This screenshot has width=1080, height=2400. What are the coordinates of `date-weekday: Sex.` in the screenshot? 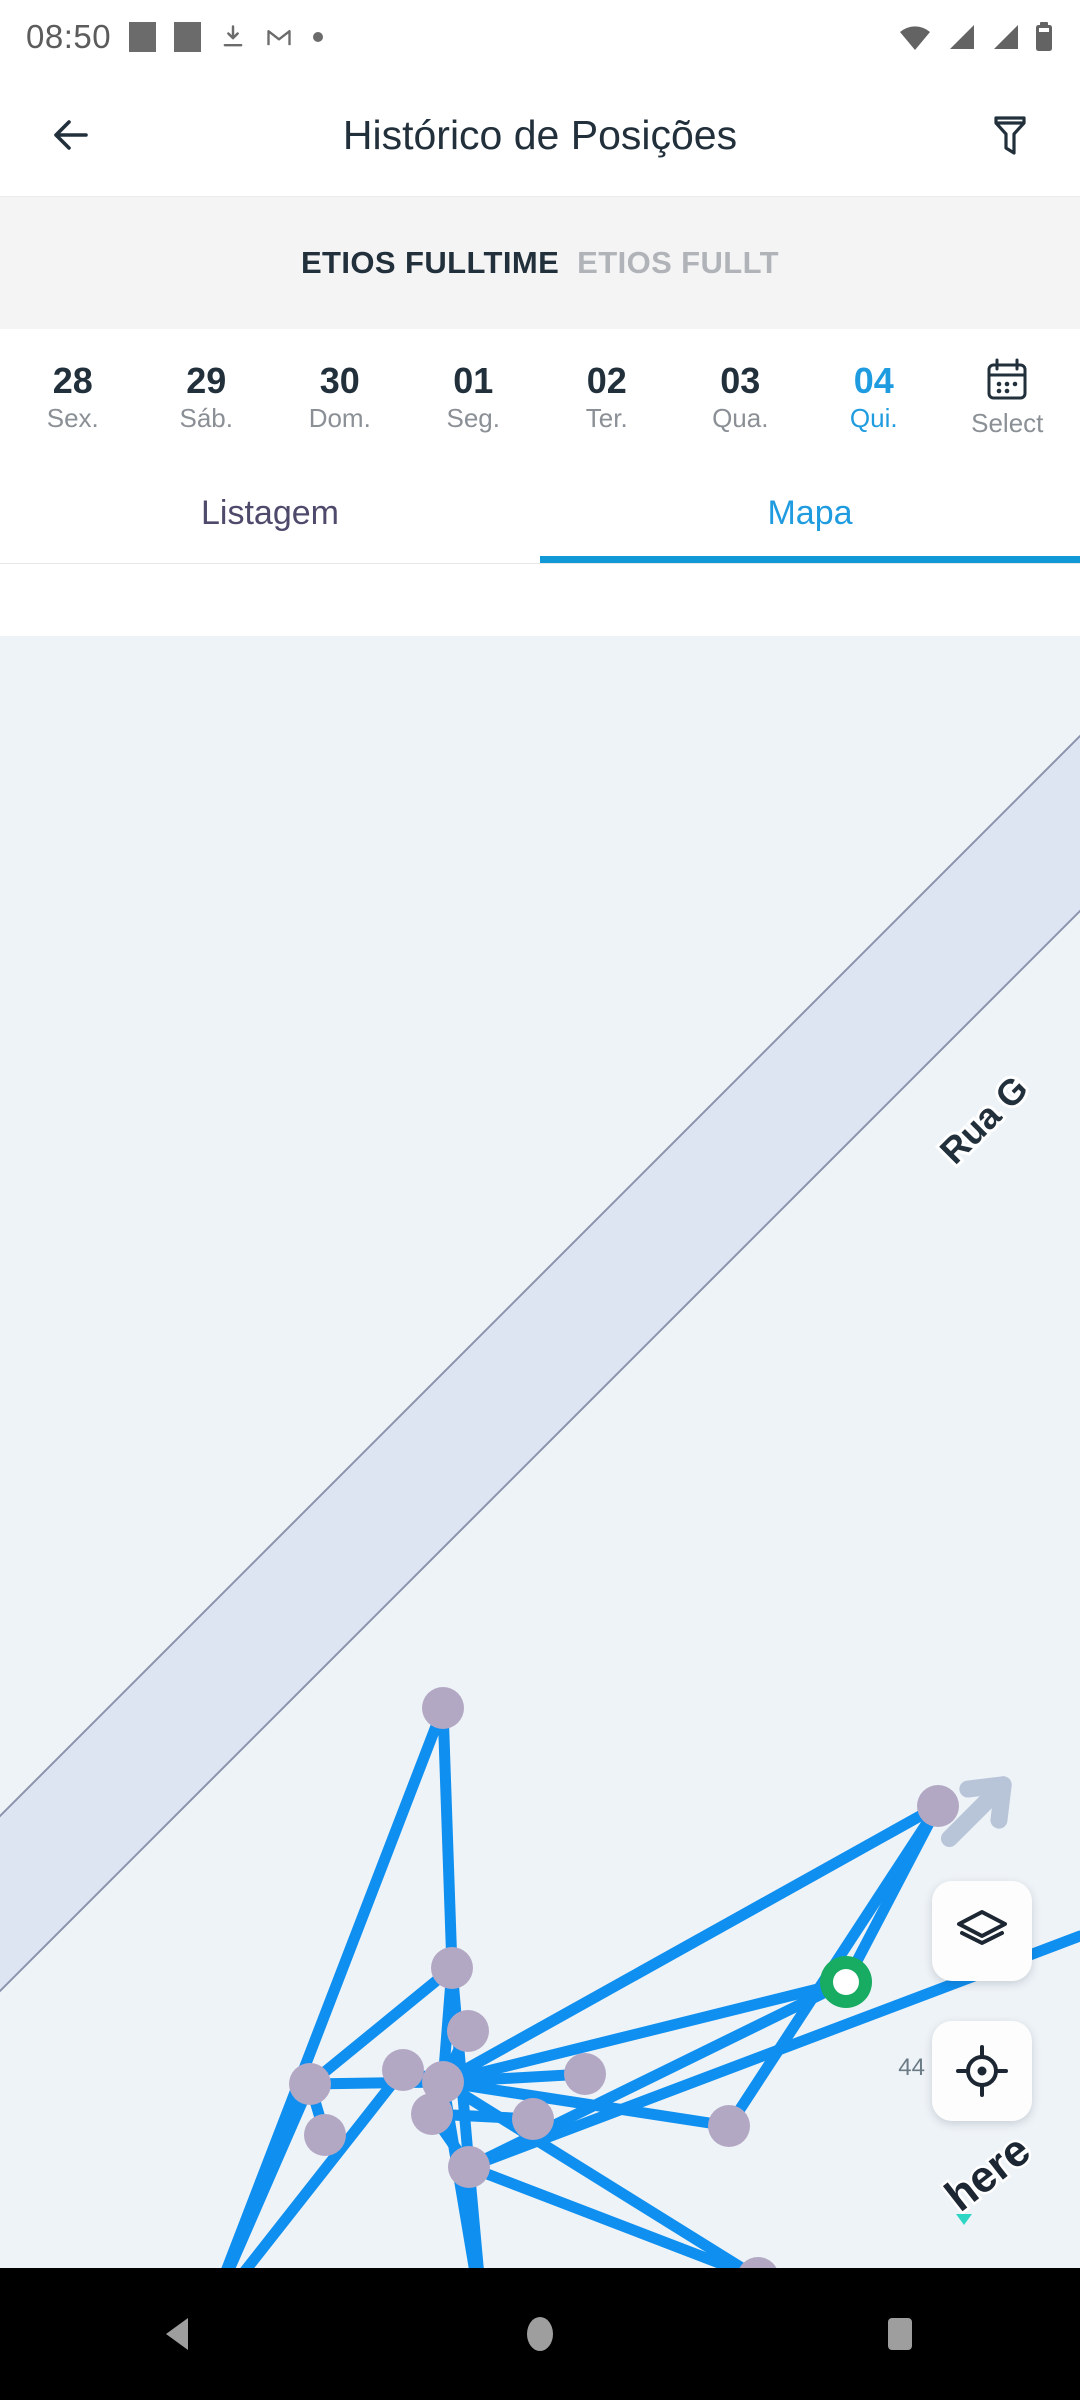 It's located at (72, 417).